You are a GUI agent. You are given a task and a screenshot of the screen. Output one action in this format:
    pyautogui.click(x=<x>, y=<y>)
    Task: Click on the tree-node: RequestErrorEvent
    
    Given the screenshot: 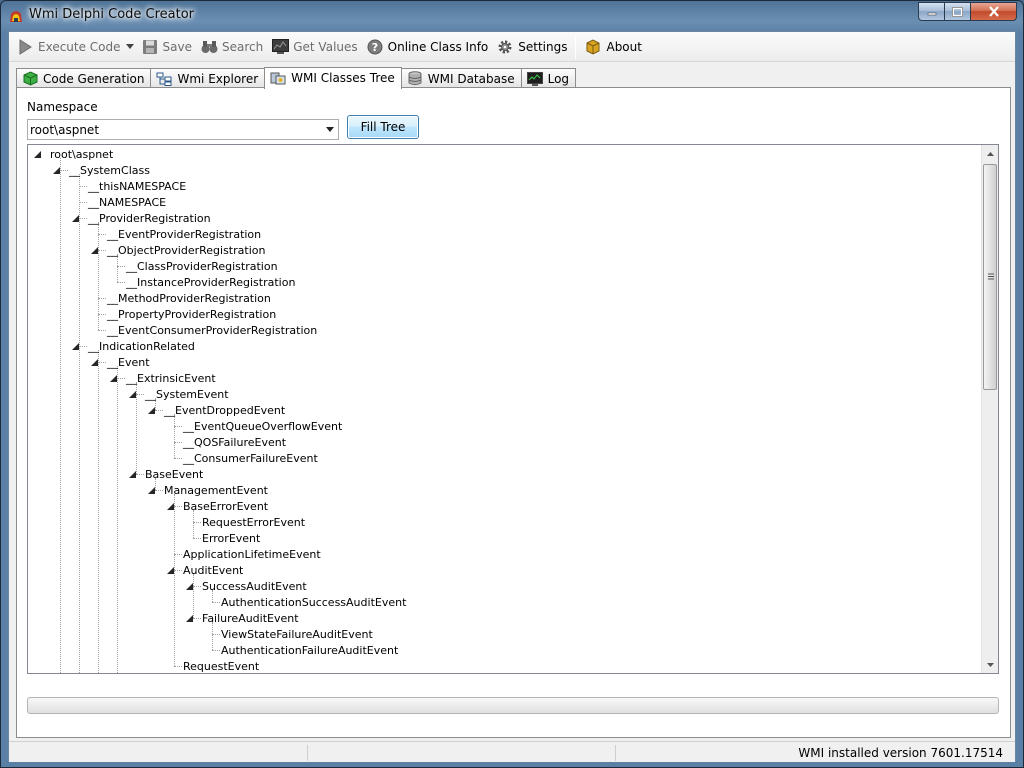 What is the action you would take?
    pyautogui.click(x=253, y=522)
    